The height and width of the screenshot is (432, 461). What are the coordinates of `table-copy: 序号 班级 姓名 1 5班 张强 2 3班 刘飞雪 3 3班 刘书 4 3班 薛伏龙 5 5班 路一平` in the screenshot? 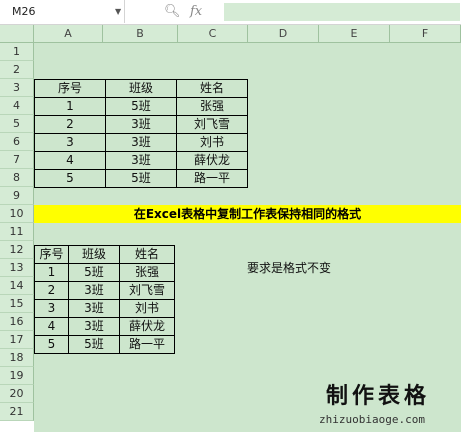 It's located at (104, 299).